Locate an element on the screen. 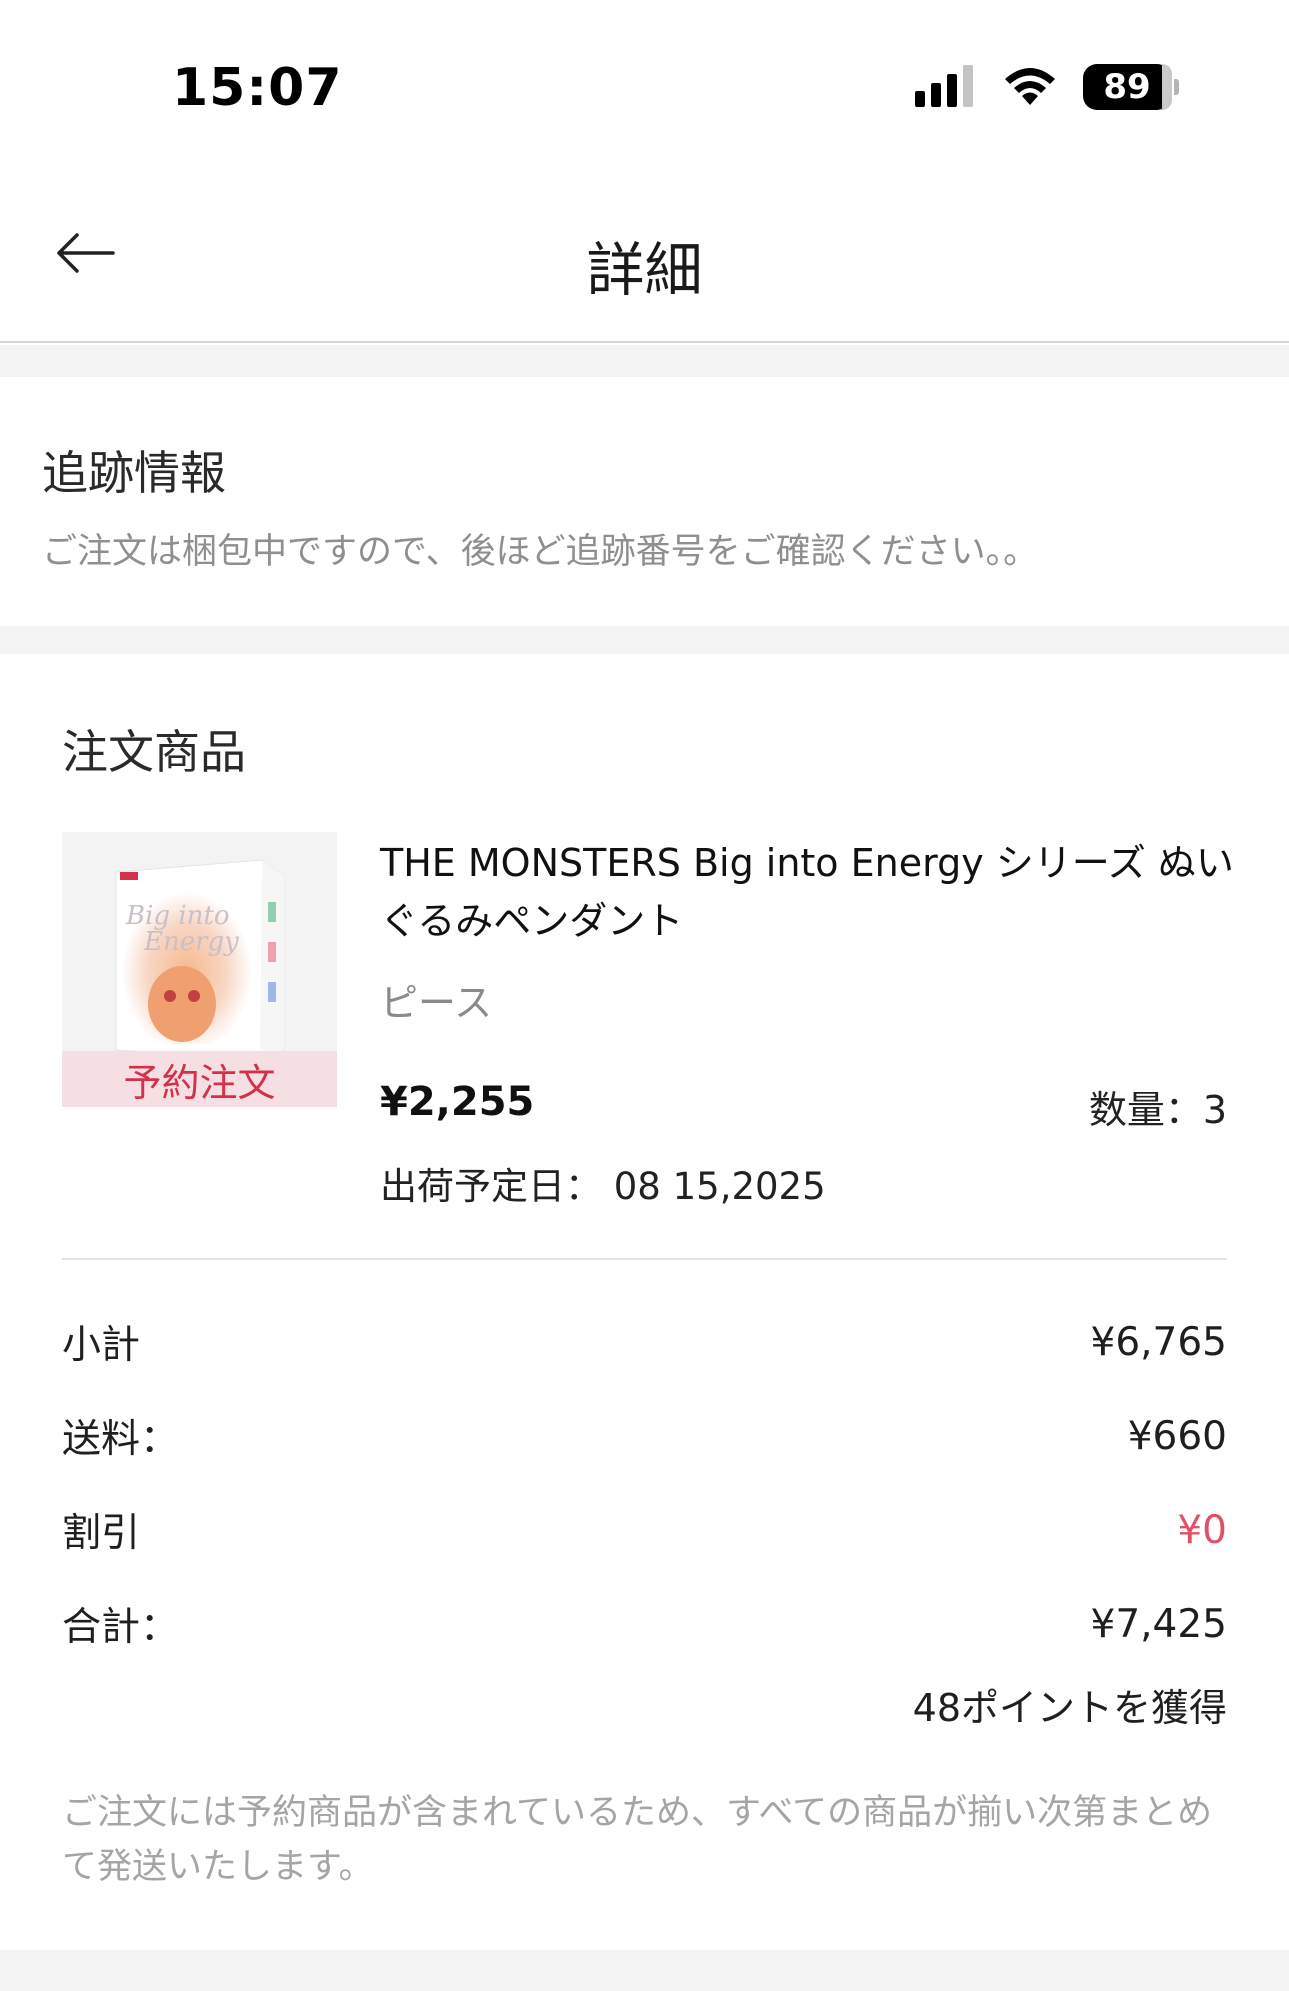  shipping-label: 送料： is located at coordinates (121, 1439).